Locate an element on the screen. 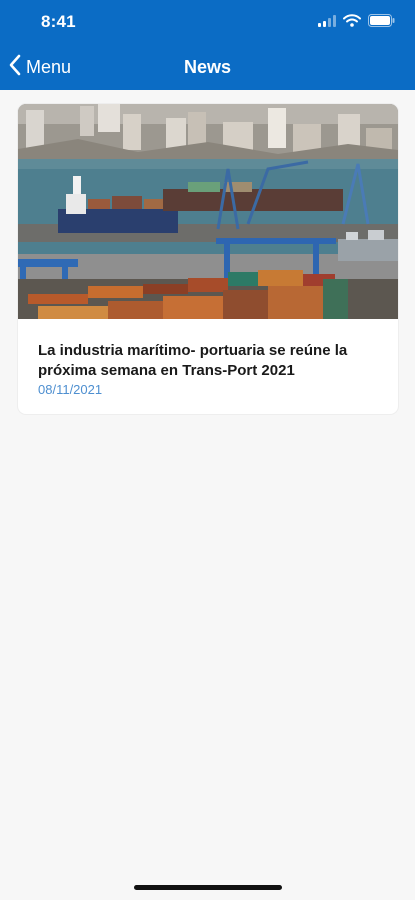 The height and width of the screenshot is (900, 415). status-icons is located at coordinates (356, 23).